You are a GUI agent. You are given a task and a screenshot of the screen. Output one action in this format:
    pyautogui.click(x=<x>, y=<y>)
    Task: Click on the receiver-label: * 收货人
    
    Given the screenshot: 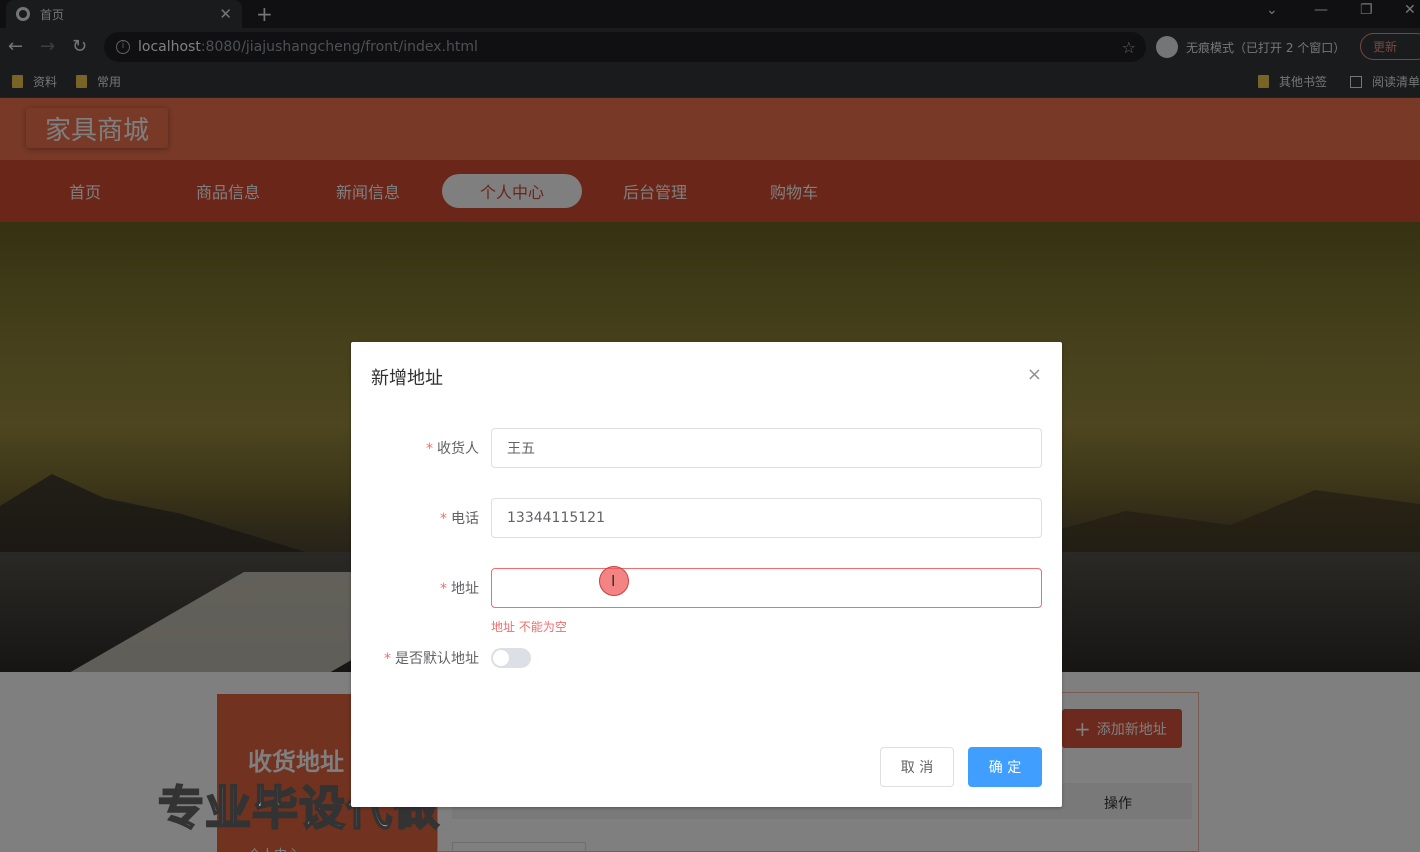 What is the action you would take?
    pyautogui.click(x=452, y=448)
    